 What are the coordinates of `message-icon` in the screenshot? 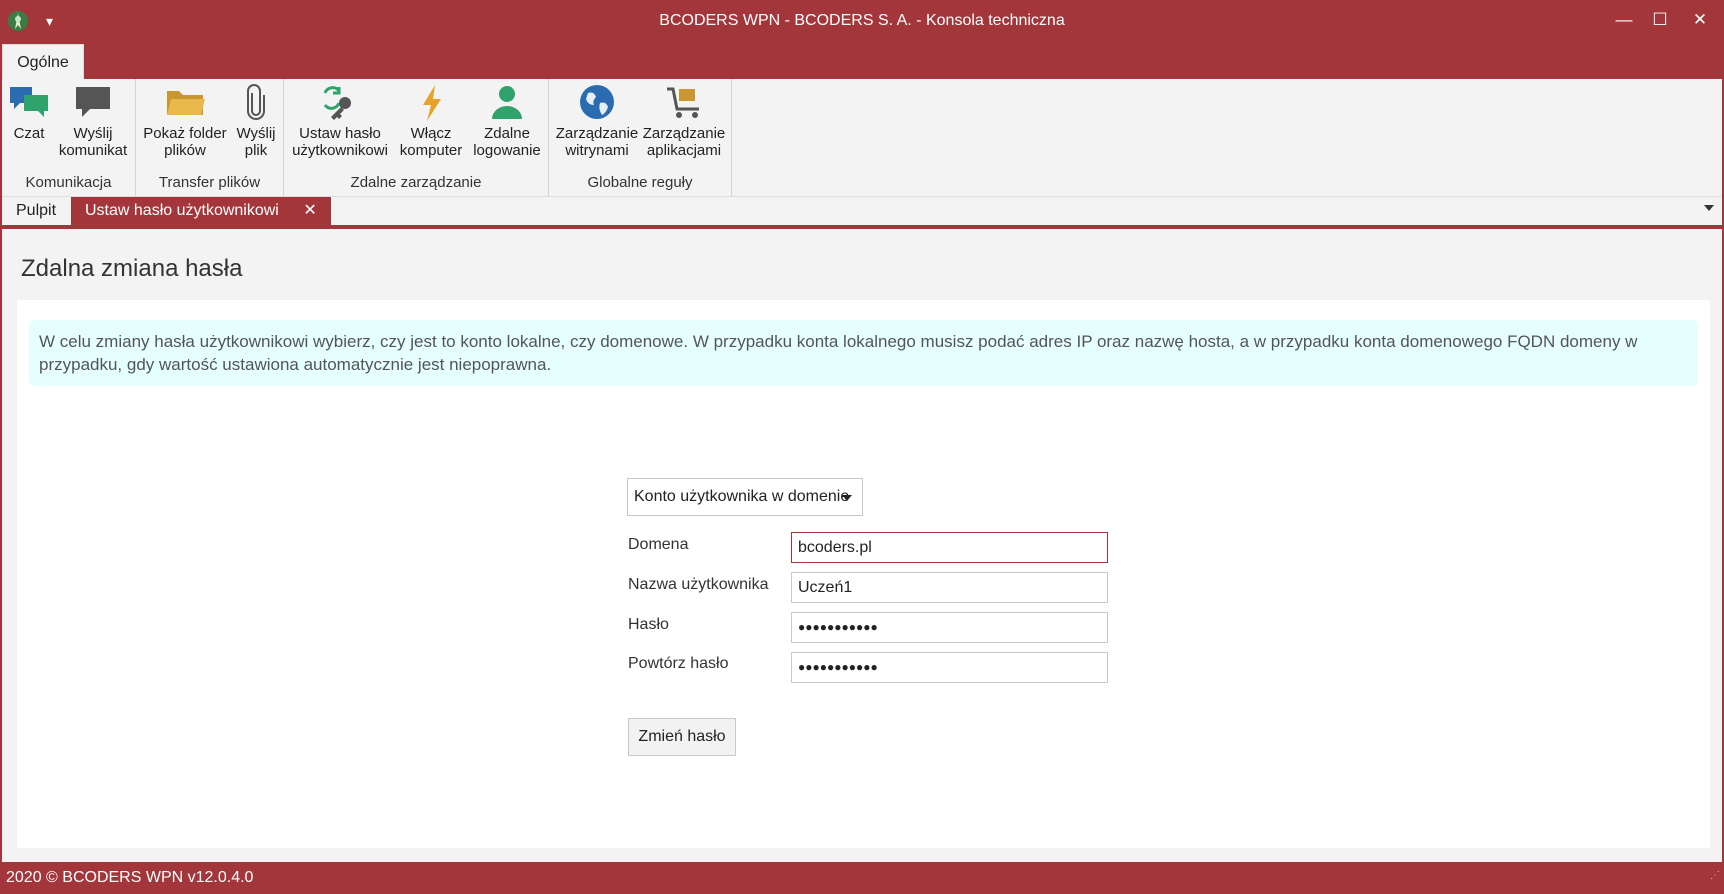 It's located at (93, 102).